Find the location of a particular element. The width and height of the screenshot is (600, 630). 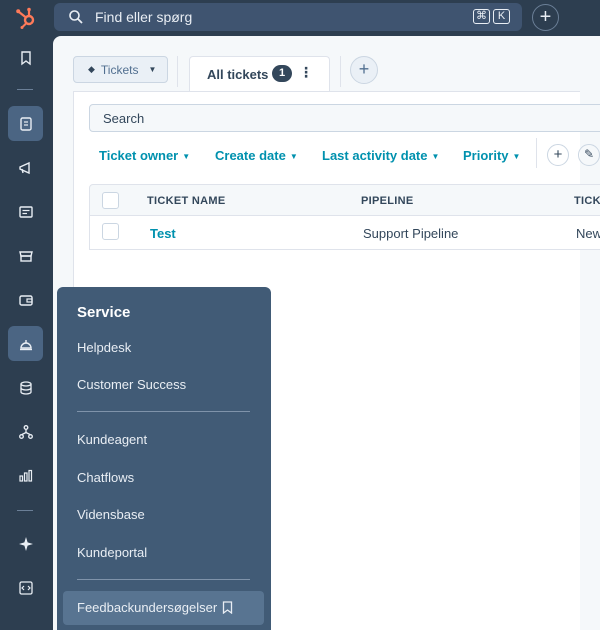

menu-item-kundeagent: Kundeagent is located at coordinates (112, 439).